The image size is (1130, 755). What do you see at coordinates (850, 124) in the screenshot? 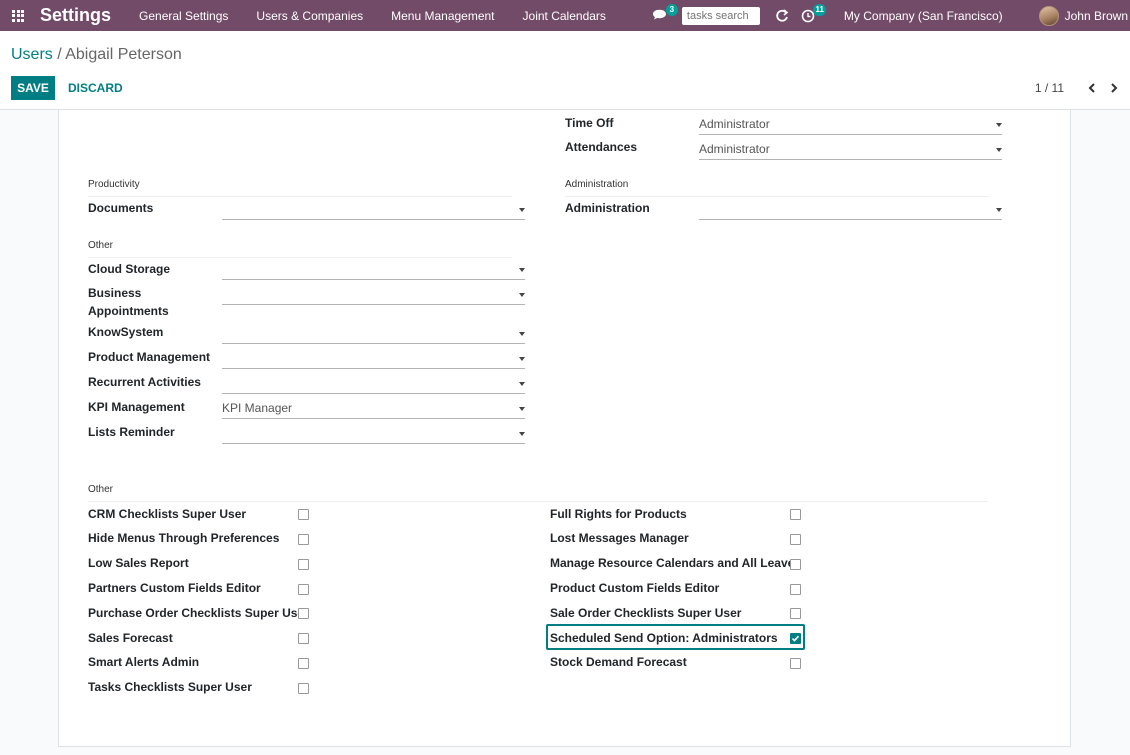
I see `field-select-time-off: Administrator` at bounding box center [850, 124].